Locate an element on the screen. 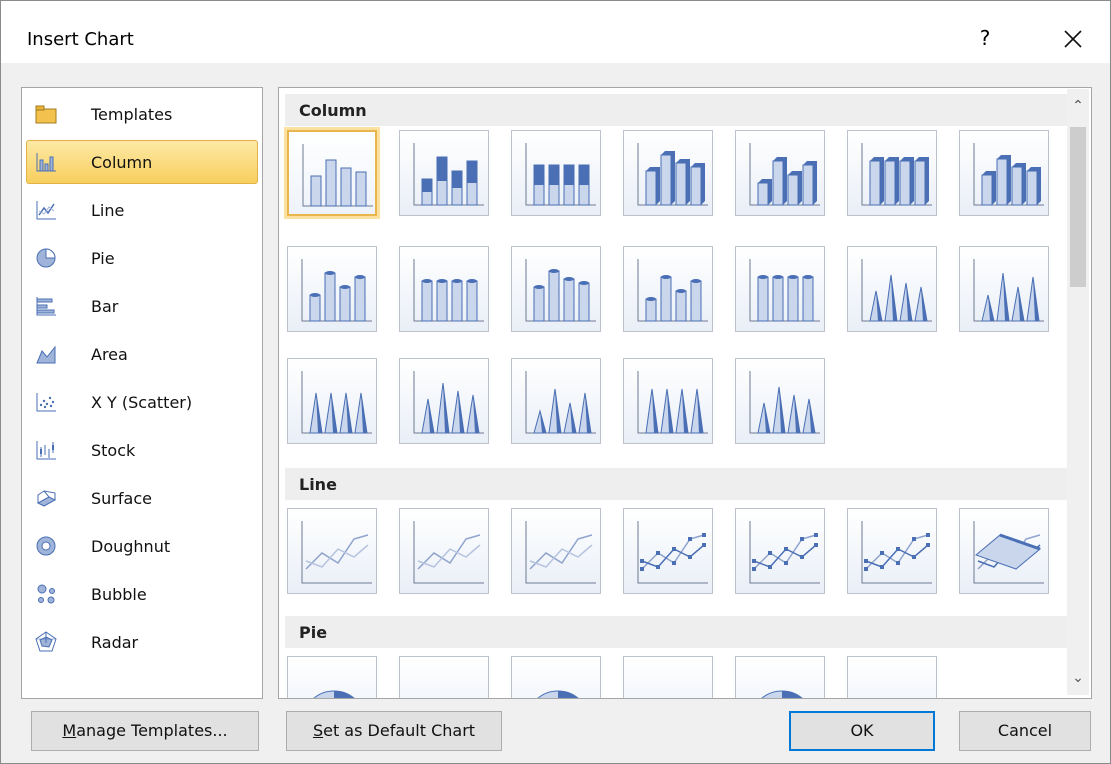 The height and width of the screenshot is (764, 1111). pie-chart-icon is located at coordinates (46, 258).